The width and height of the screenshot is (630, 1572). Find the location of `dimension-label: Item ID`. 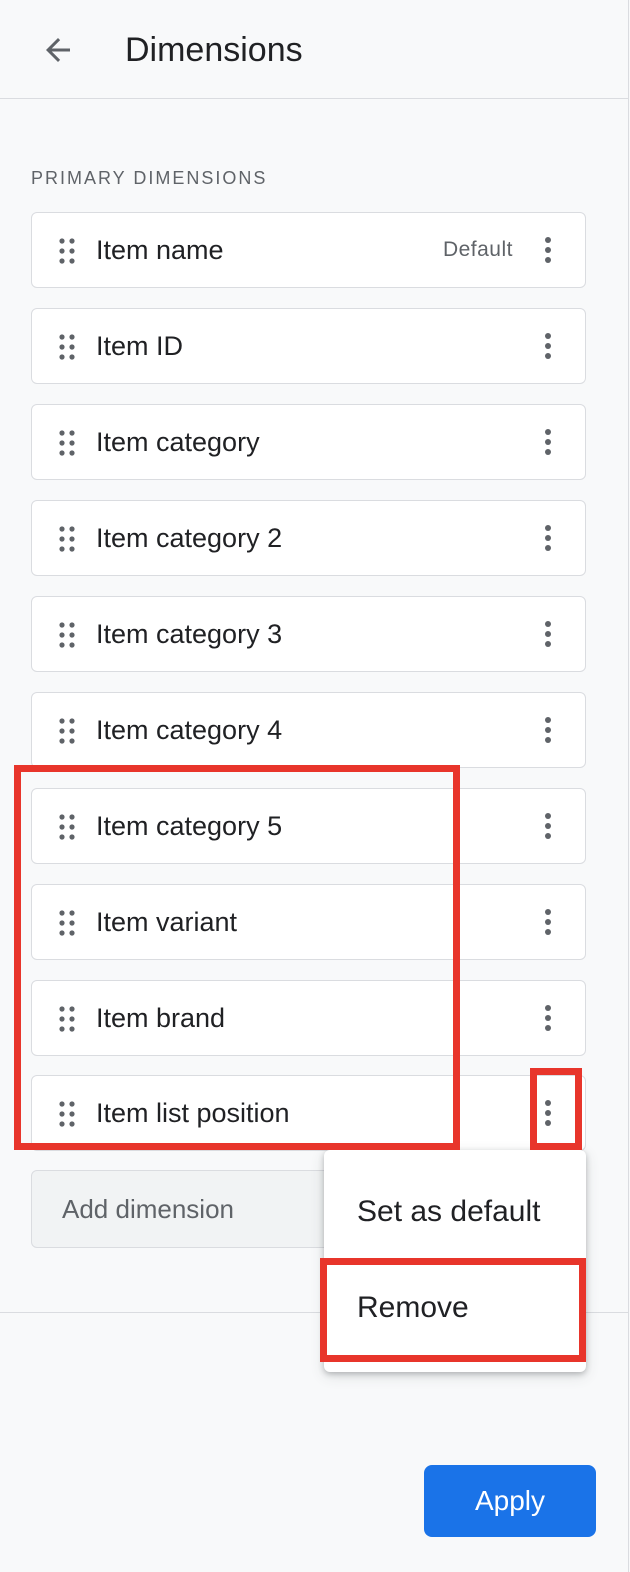

dimension-label: Item ID is located at coordinates (140, 346).